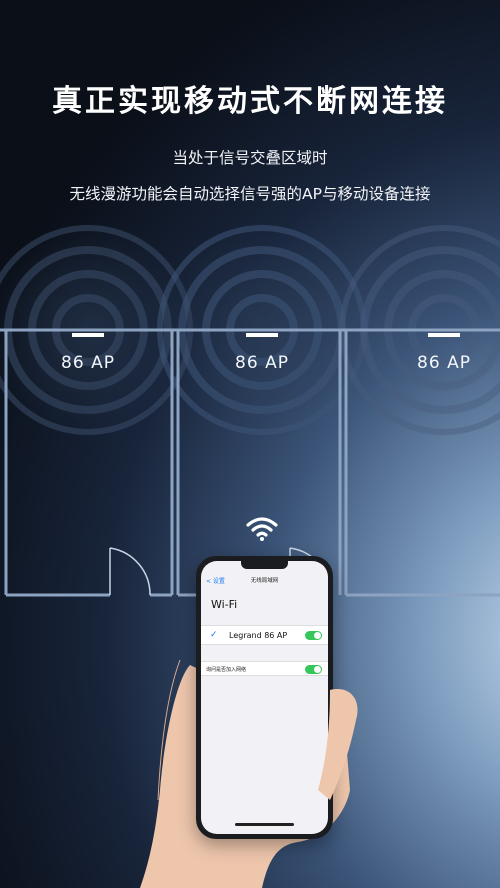 This screenshot has width=500, height=888. I want to click on thumb-illustration, so click(338, 744).